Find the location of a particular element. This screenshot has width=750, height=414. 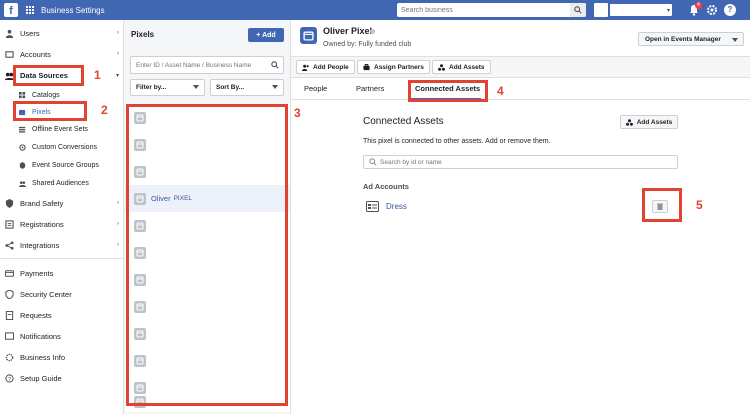

sidebar-item-label: Registrations is located at coordinates (42, 224).